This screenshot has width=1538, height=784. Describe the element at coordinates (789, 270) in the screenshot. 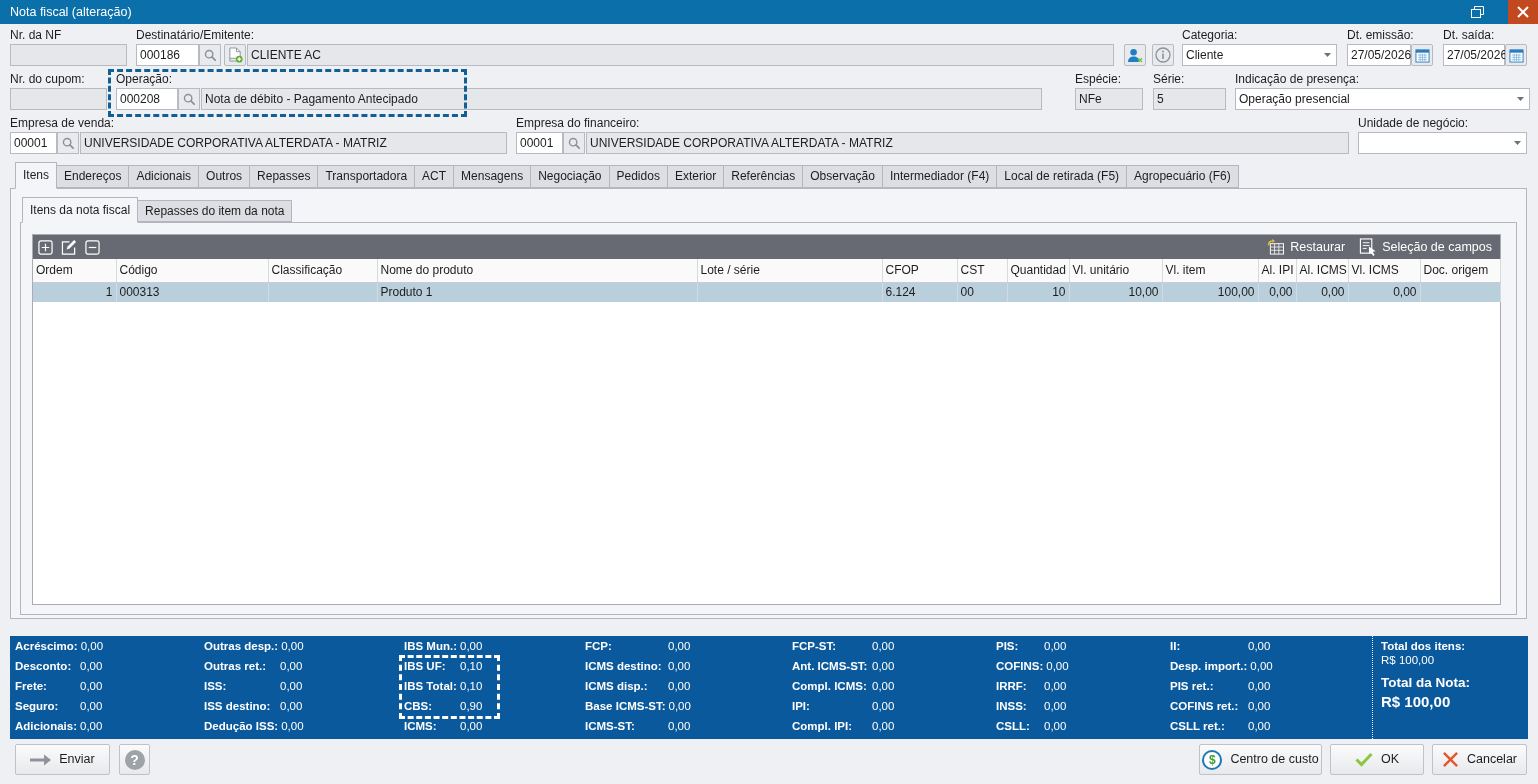

I see `column-header: Lote / série` at that location.